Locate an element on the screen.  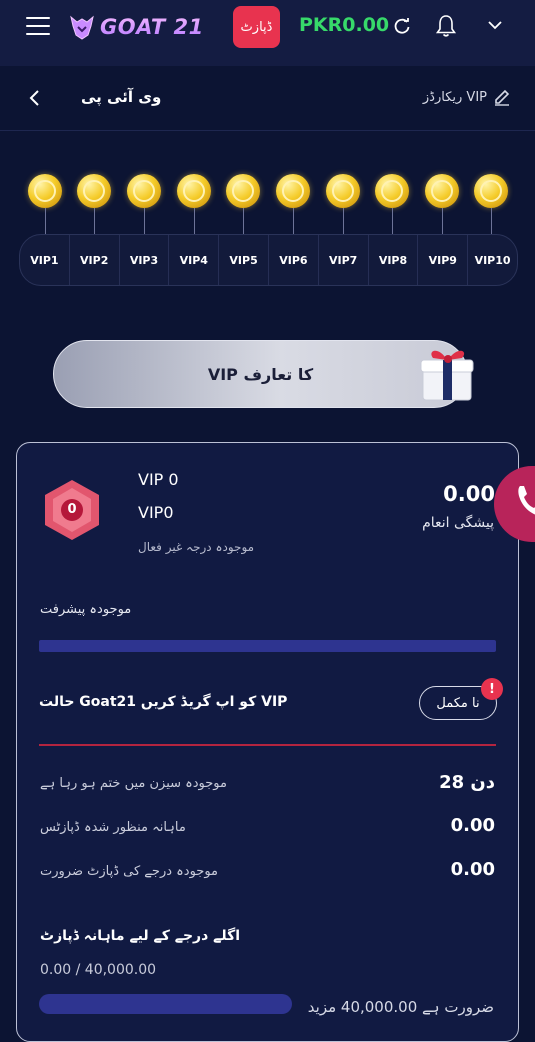
gift-icon is located at coordinates (447, 375).